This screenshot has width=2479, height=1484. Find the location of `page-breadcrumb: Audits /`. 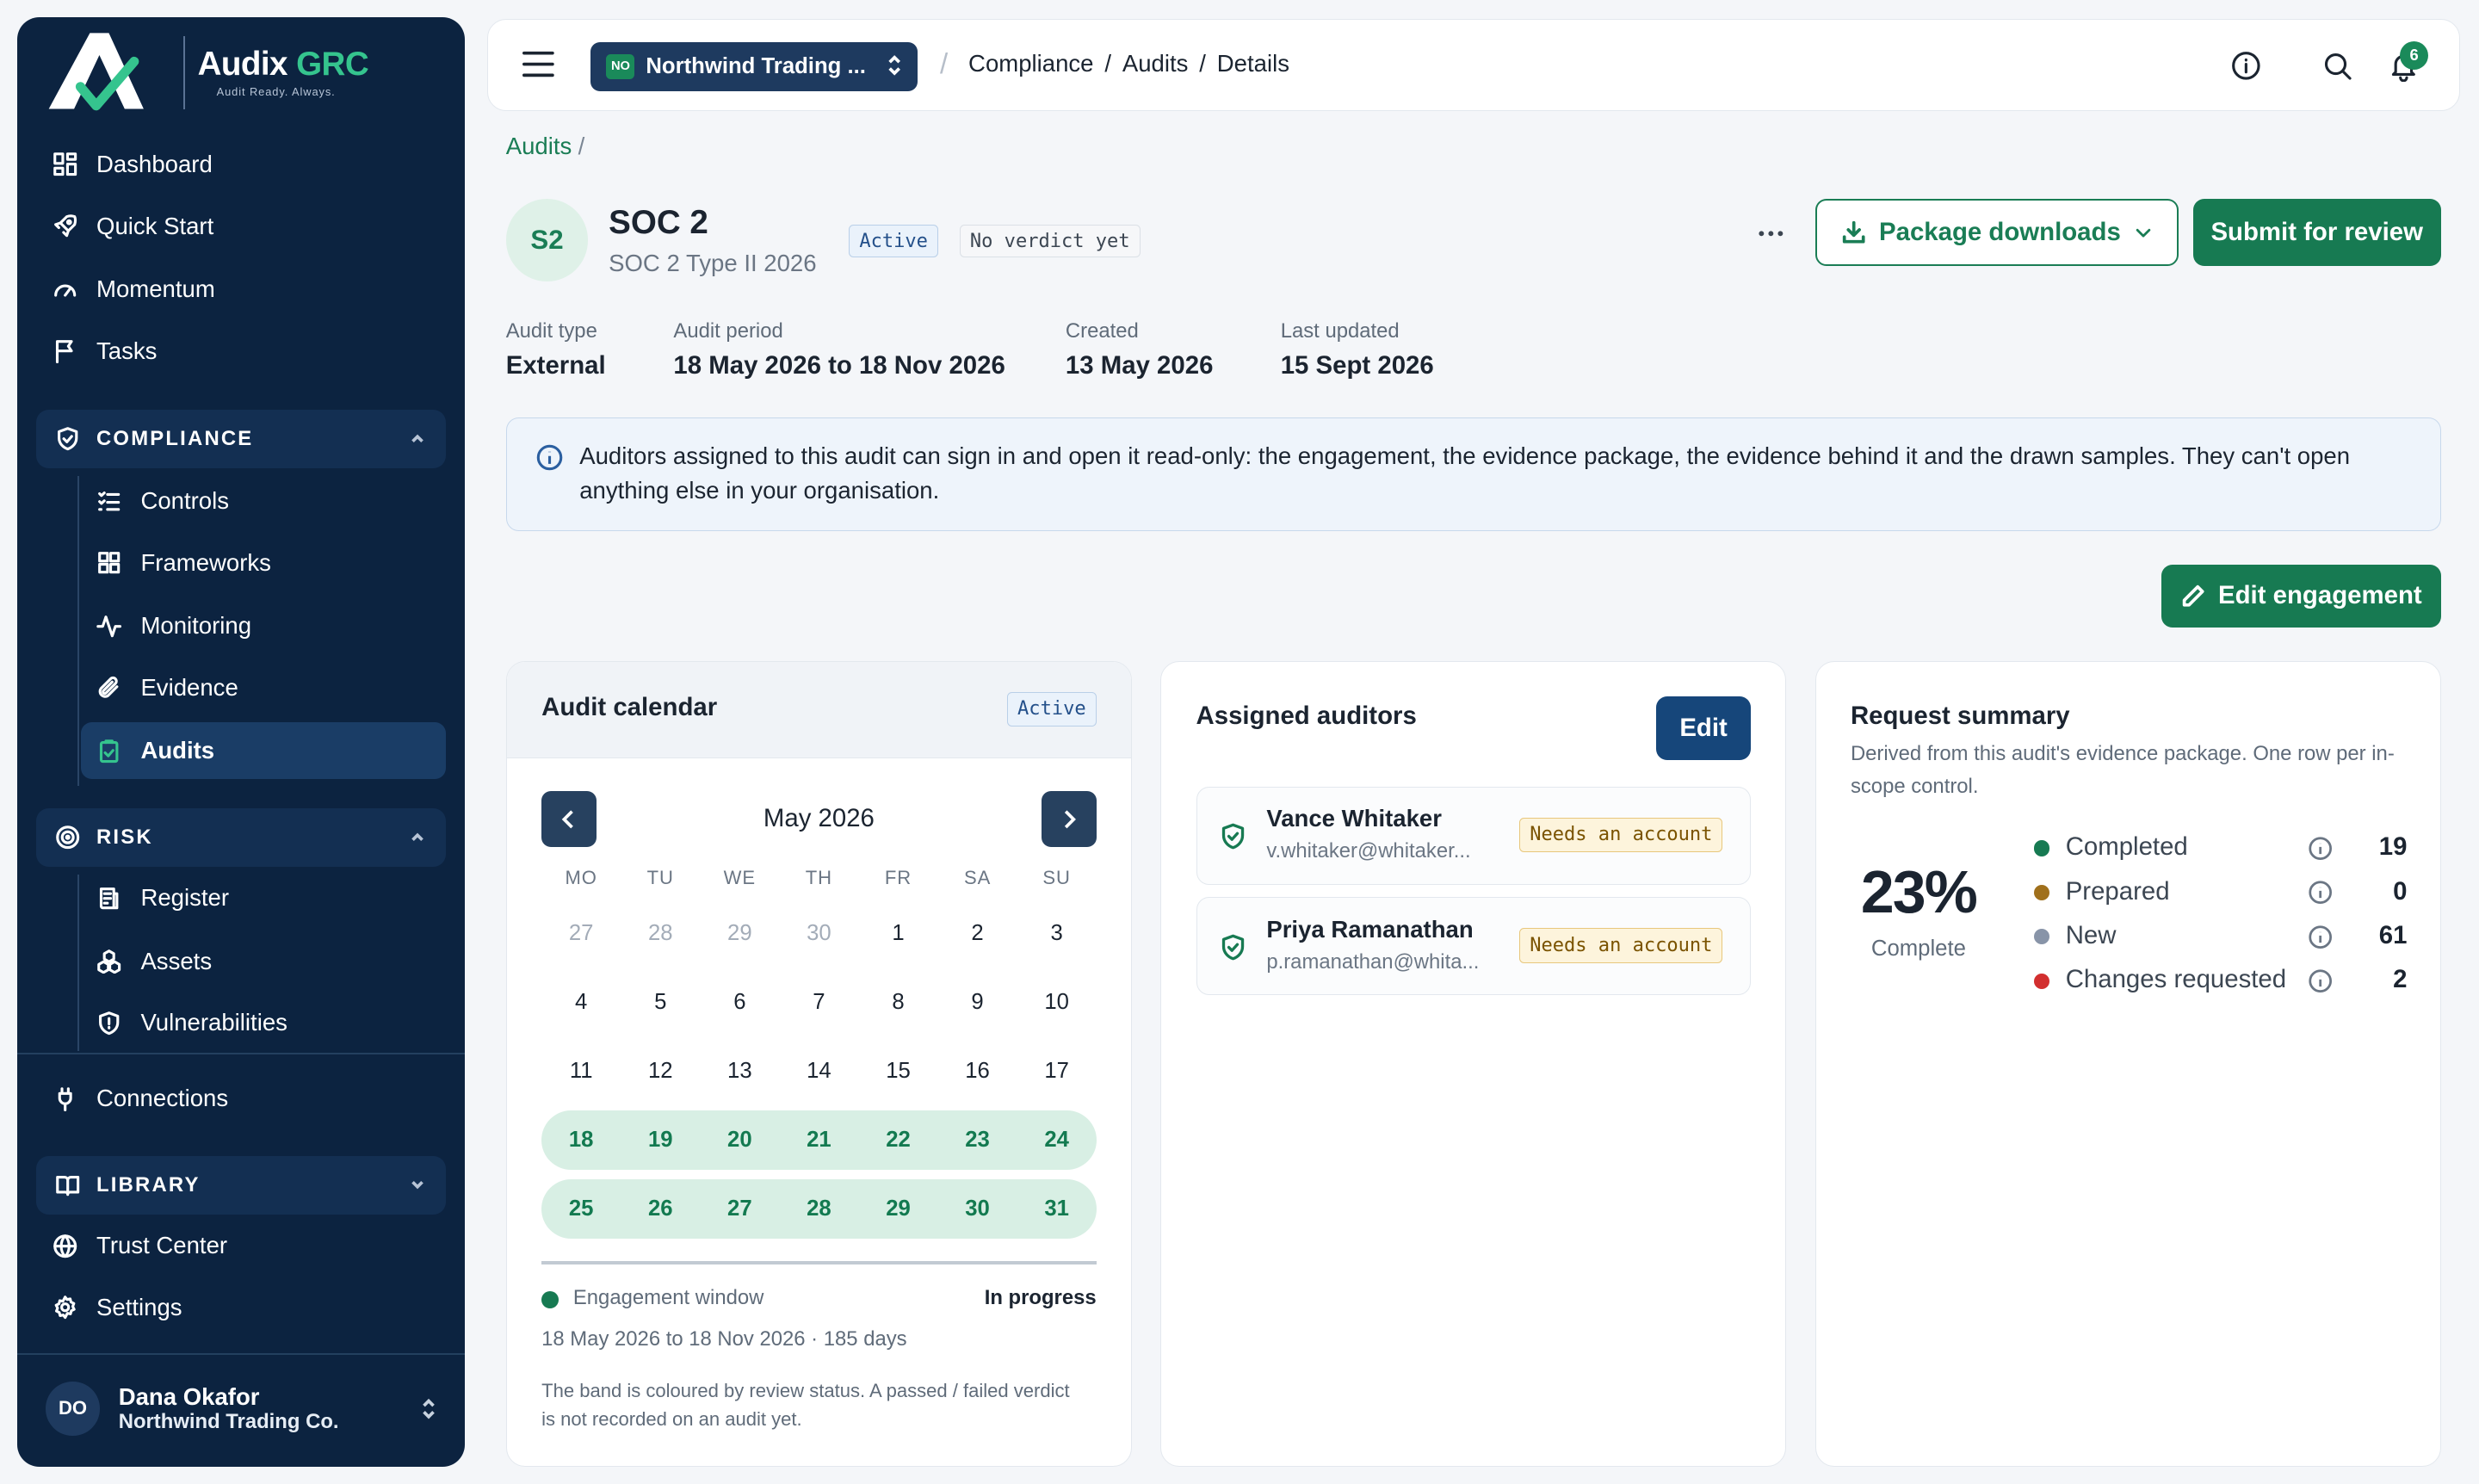

page-breadcrumb: Audits / is located at coordinates (545, 146).